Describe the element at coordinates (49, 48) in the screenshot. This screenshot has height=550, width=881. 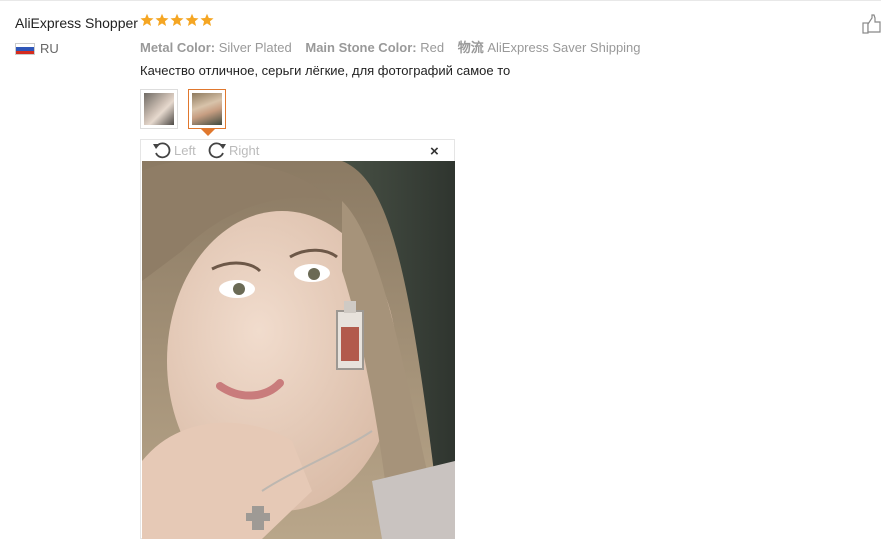
I see `country-code: RU` at that location.